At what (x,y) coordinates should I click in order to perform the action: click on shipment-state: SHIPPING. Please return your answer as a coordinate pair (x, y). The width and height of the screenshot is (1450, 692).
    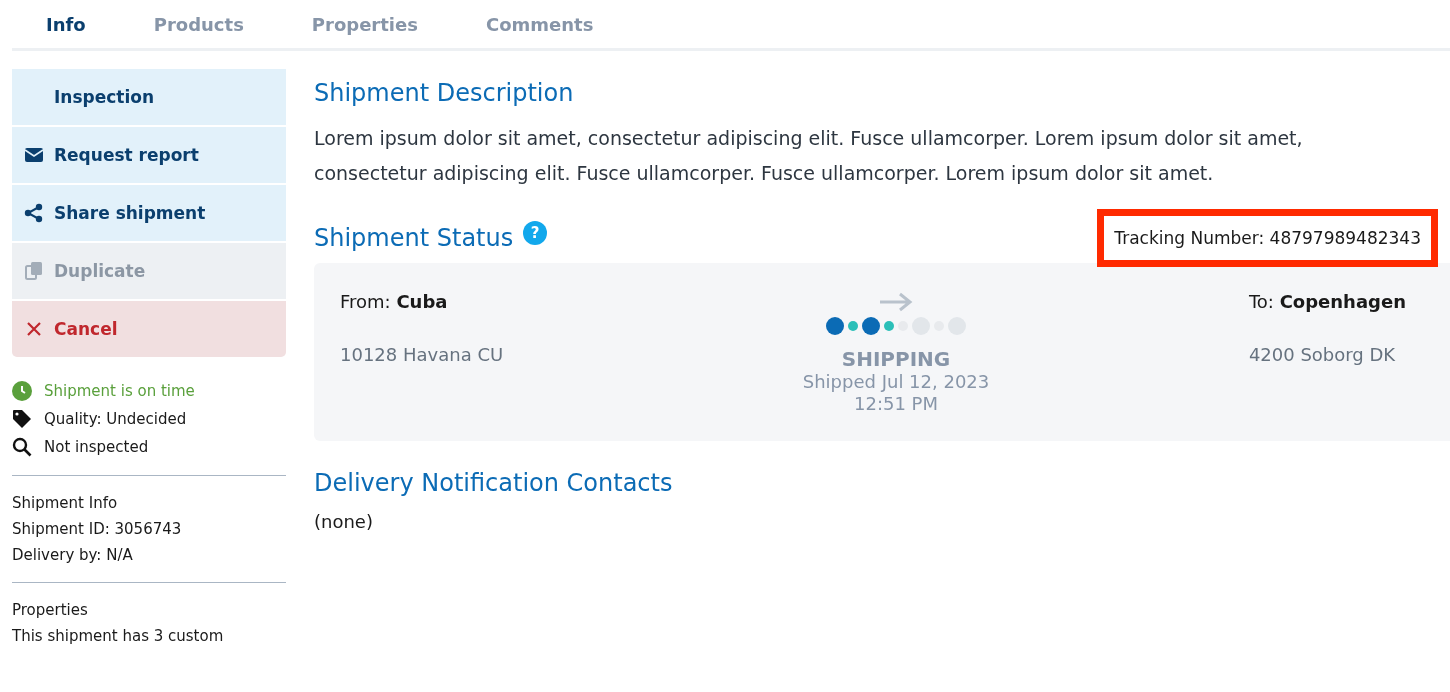
    Looking at the image, I should click on (896, 359).